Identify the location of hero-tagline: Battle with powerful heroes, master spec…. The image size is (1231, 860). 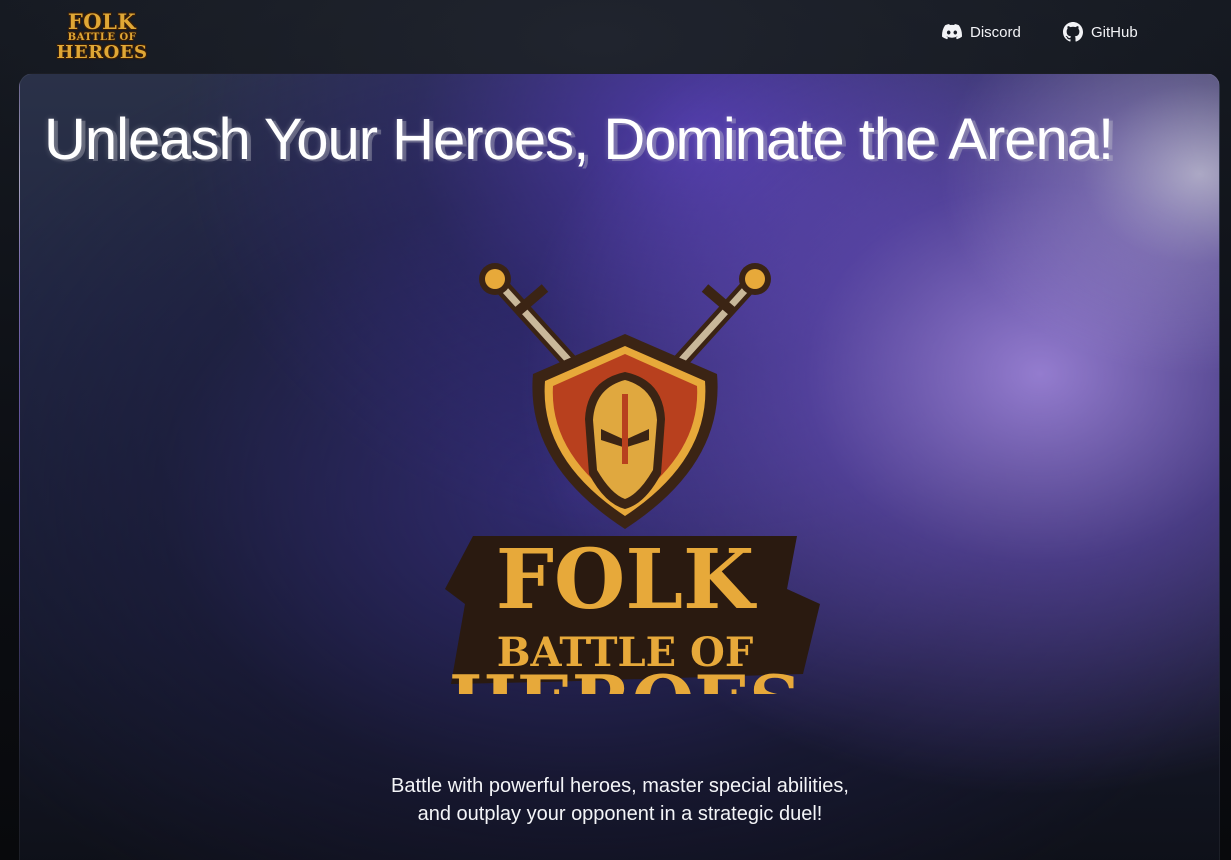
(620, 800).